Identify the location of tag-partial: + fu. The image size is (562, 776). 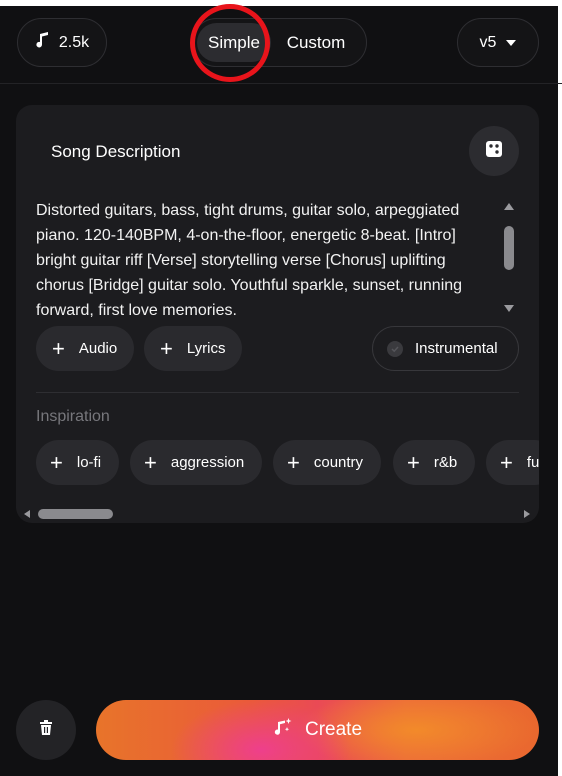
(512, 462).